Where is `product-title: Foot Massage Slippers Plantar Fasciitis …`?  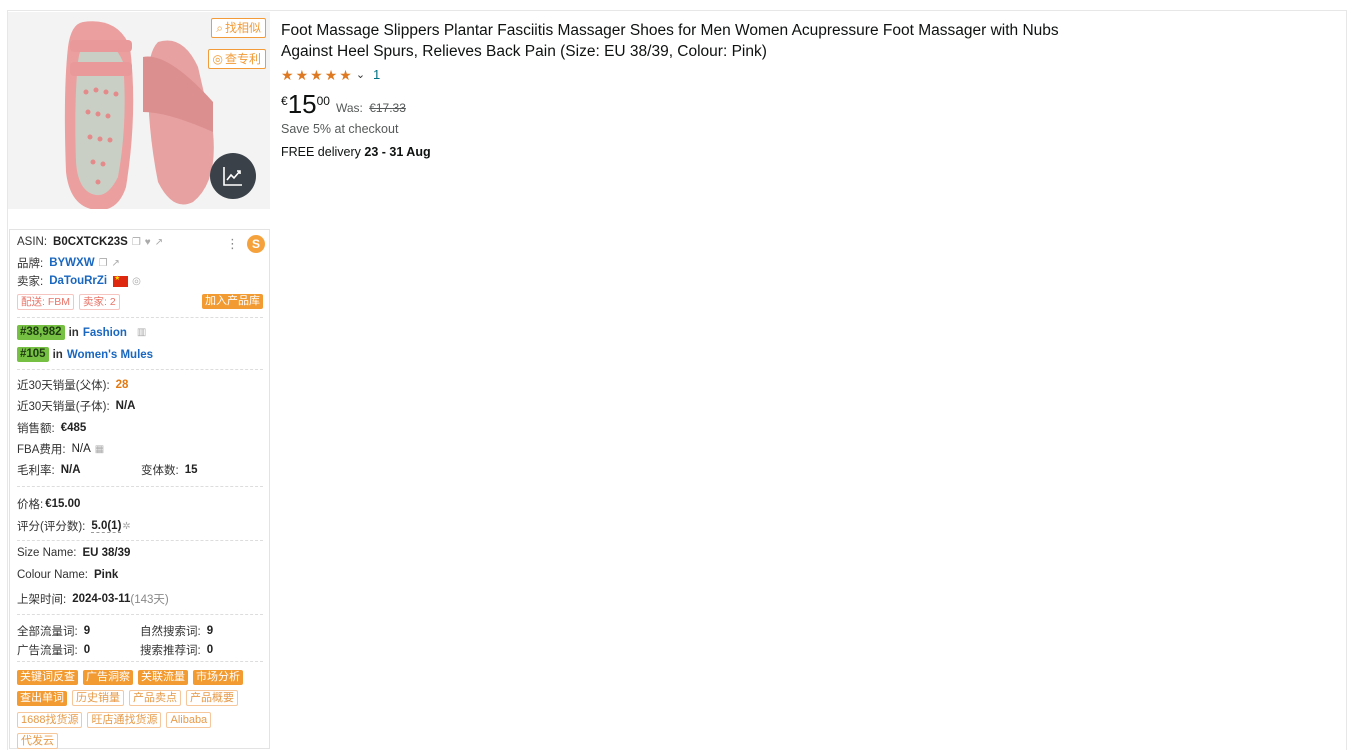
product-title: Foot Massage Slippers Plantar Fasciitis … is located at coordinates (676, 41).